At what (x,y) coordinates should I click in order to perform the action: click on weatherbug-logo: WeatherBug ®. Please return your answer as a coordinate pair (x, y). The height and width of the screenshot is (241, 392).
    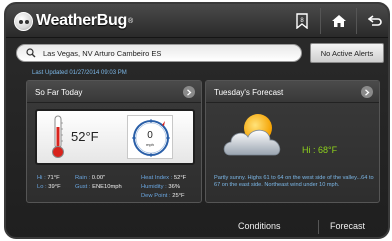
    Looking at the image, I should click on (73, 21).